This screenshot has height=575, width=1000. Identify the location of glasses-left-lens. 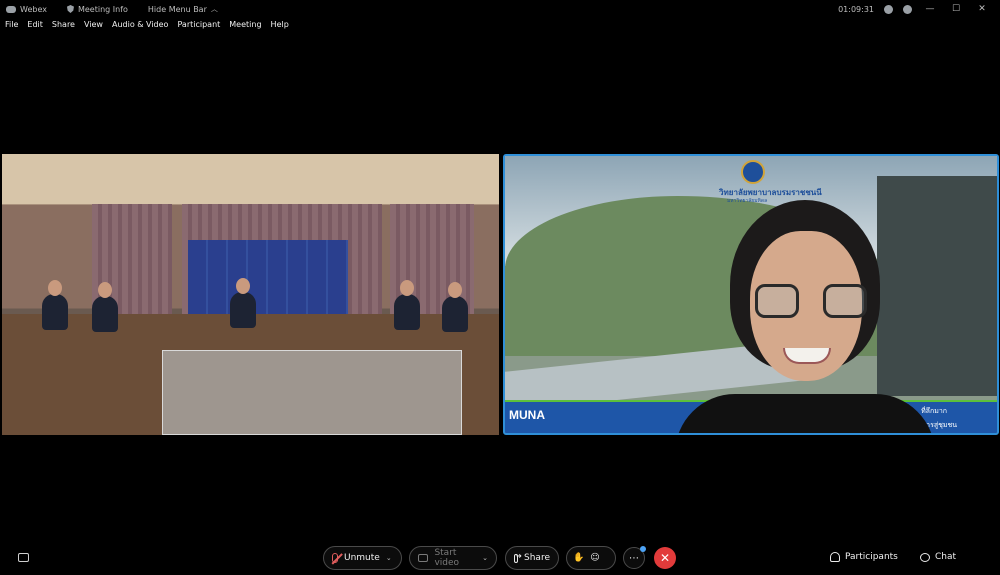
(777, 301).